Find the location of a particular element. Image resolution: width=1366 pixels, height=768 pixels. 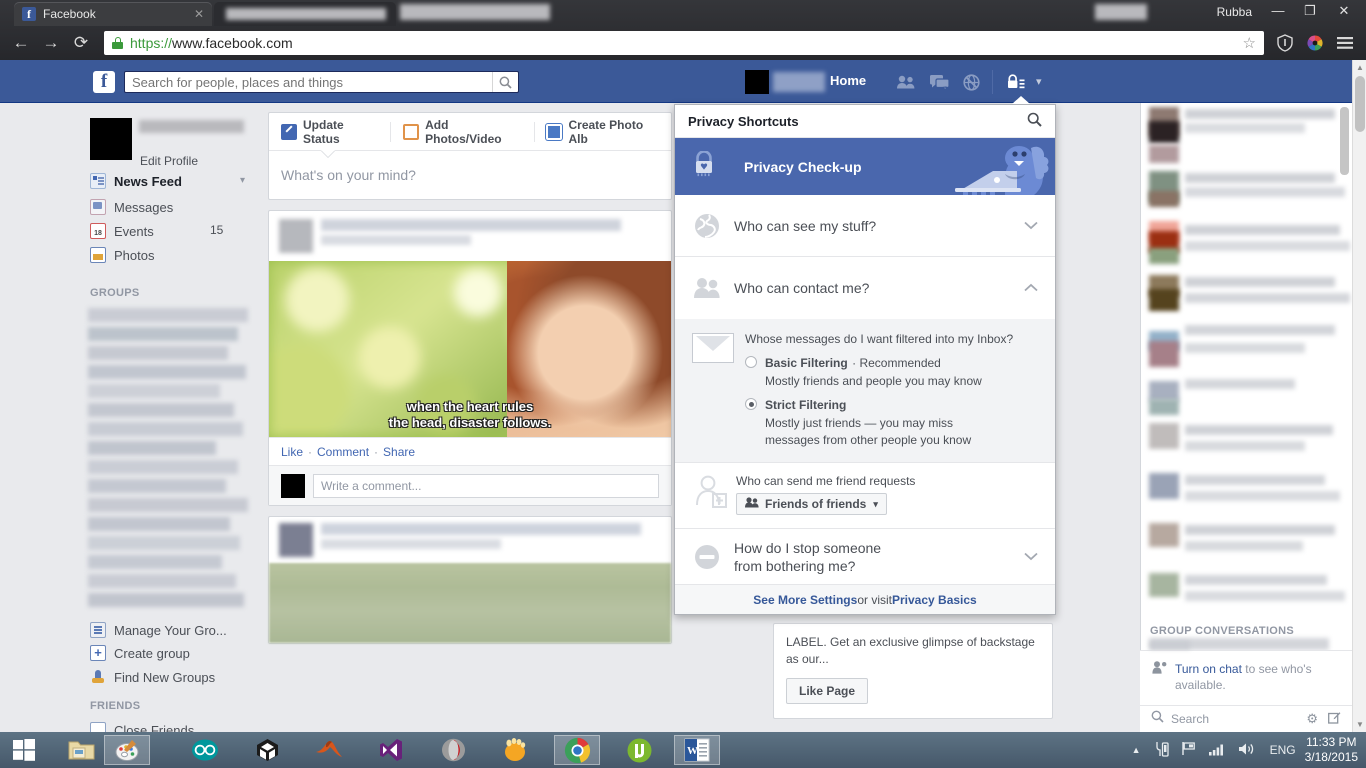

color-wheel-extension-icon is located at coordinates (1315, 43).